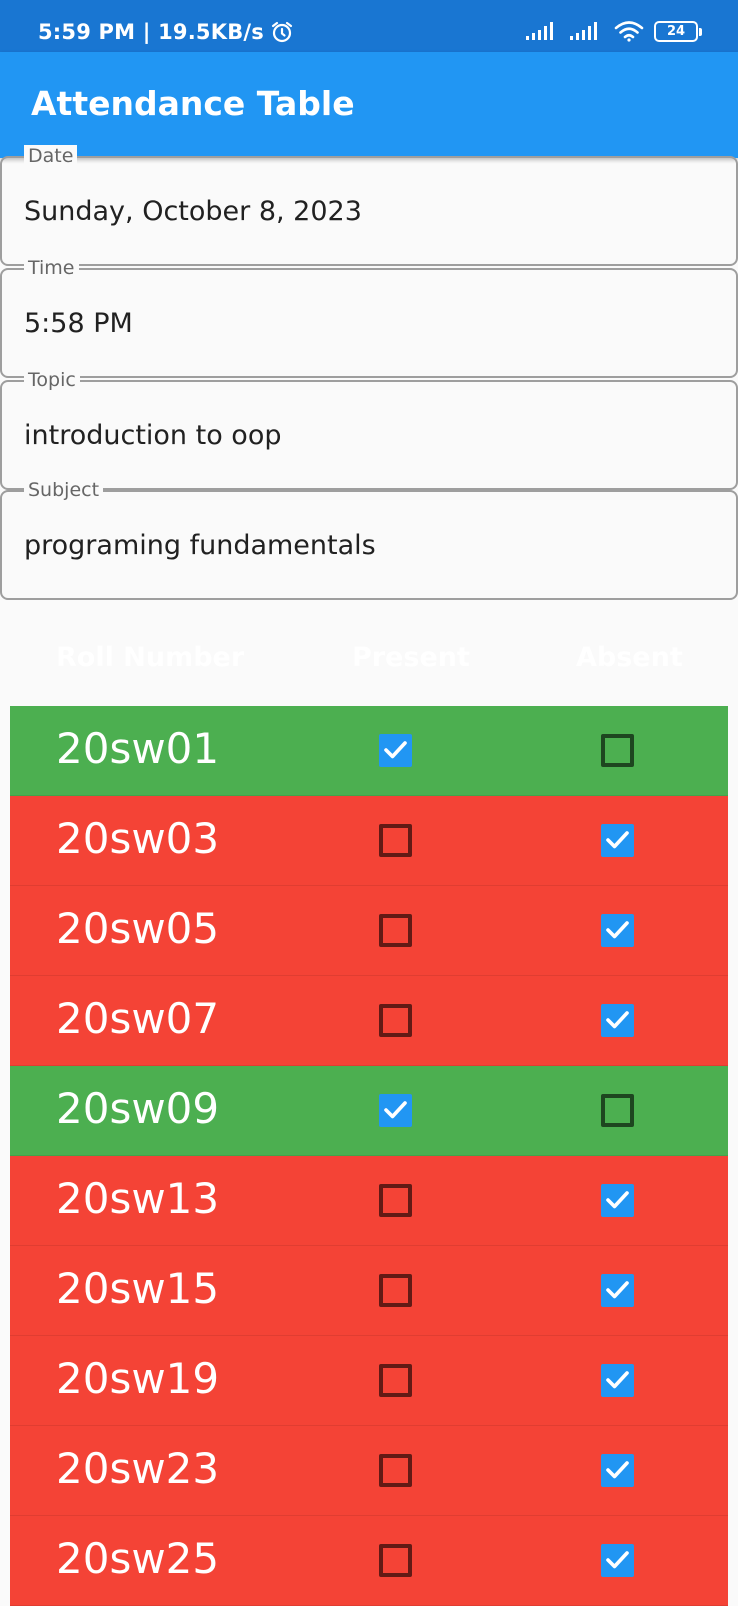 The image size is (738, 1606). What do you see at coordinates (138, 1288) in the screenshot?
I see `roll-number: 20sw15` at bounding box center [138, 1288].